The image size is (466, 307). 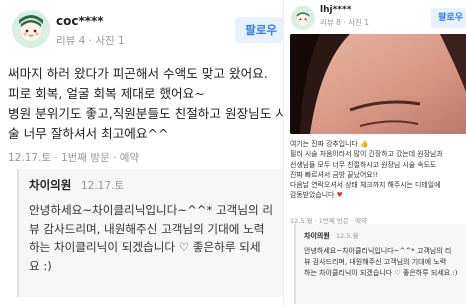 I want to click on review-line: 선생님들 모두 너무 친절하시고 원장님 시술 속도도, so click(x=363, y=164).